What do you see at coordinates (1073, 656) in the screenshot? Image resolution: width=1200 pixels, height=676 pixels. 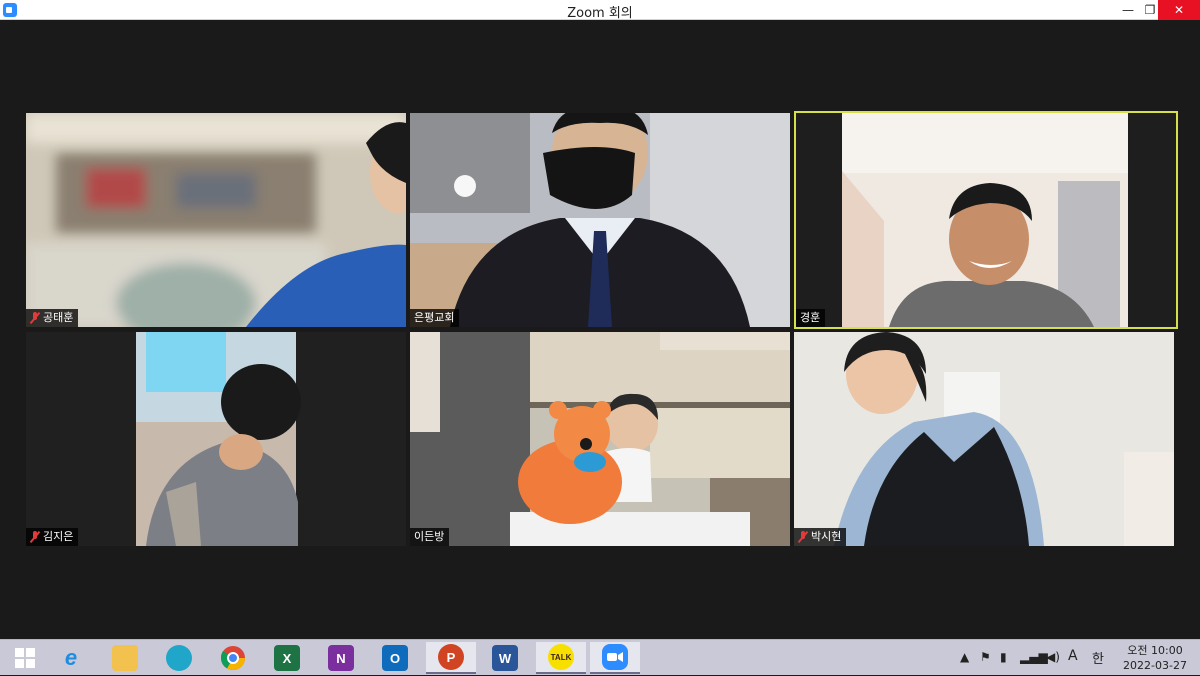 I see `ime-mode: A` at bounding box center [1073, 656].